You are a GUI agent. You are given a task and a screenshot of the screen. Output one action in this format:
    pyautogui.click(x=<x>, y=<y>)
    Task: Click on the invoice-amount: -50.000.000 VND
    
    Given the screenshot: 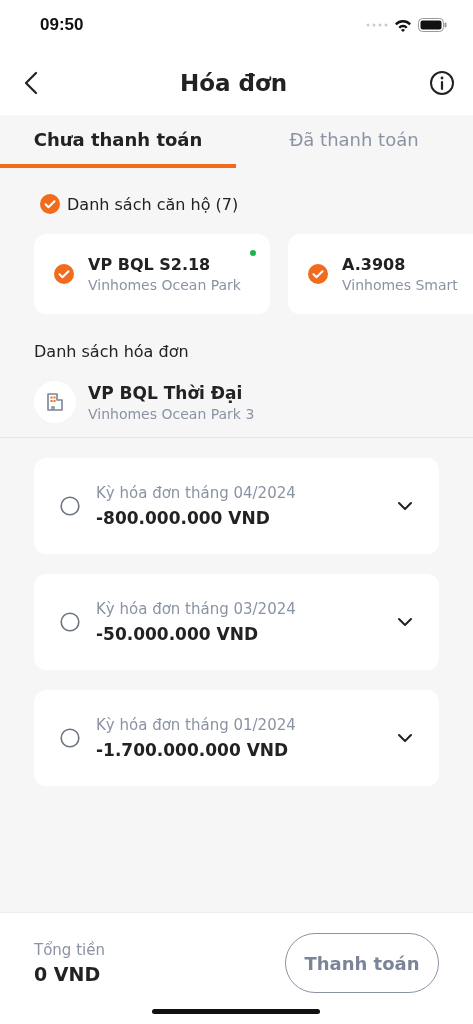 What is the action you would take?
    pyautogui.click(x=177, y=634)
    